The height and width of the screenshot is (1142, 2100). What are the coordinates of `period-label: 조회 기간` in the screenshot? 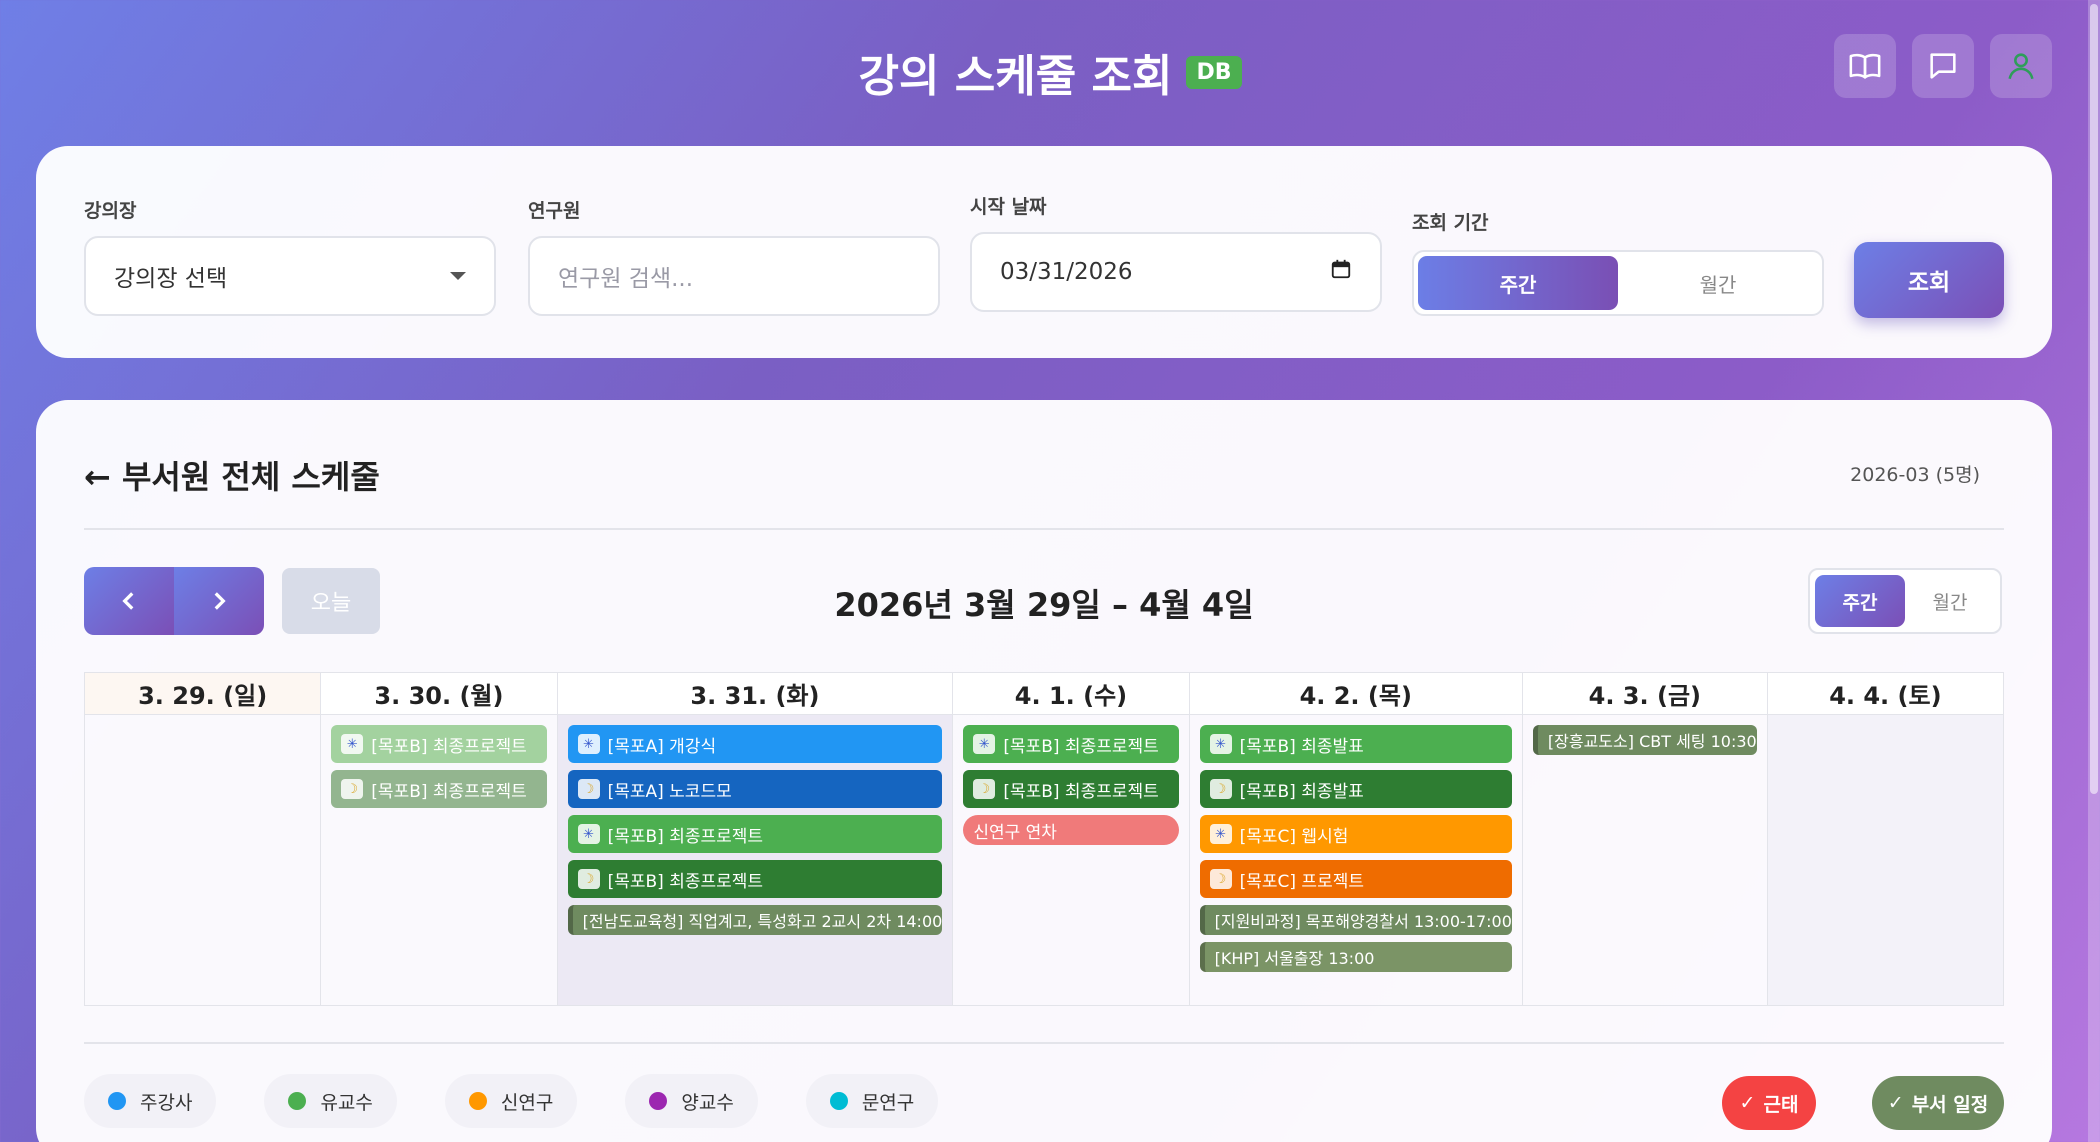 It's located at (1450, 223).